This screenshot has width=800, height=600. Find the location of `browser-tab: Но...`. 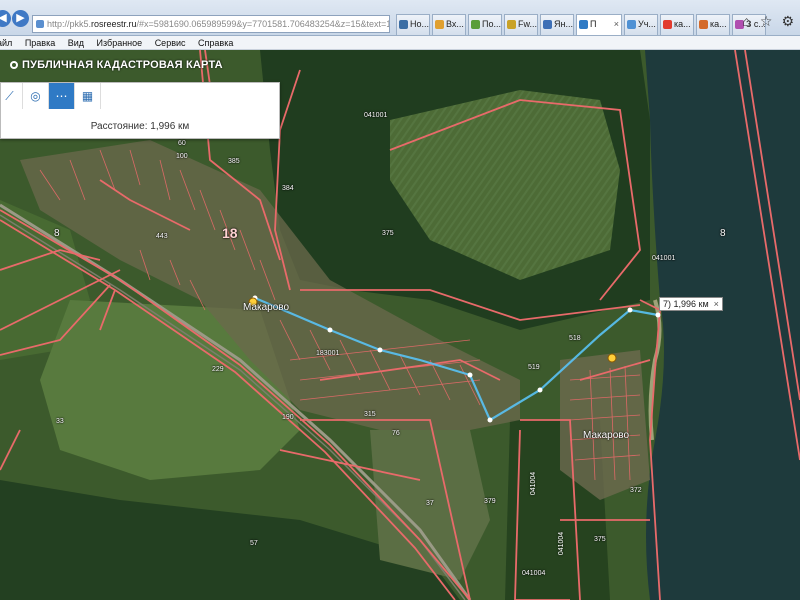

browser-tab: Но... is located at coordinates (413, 24).